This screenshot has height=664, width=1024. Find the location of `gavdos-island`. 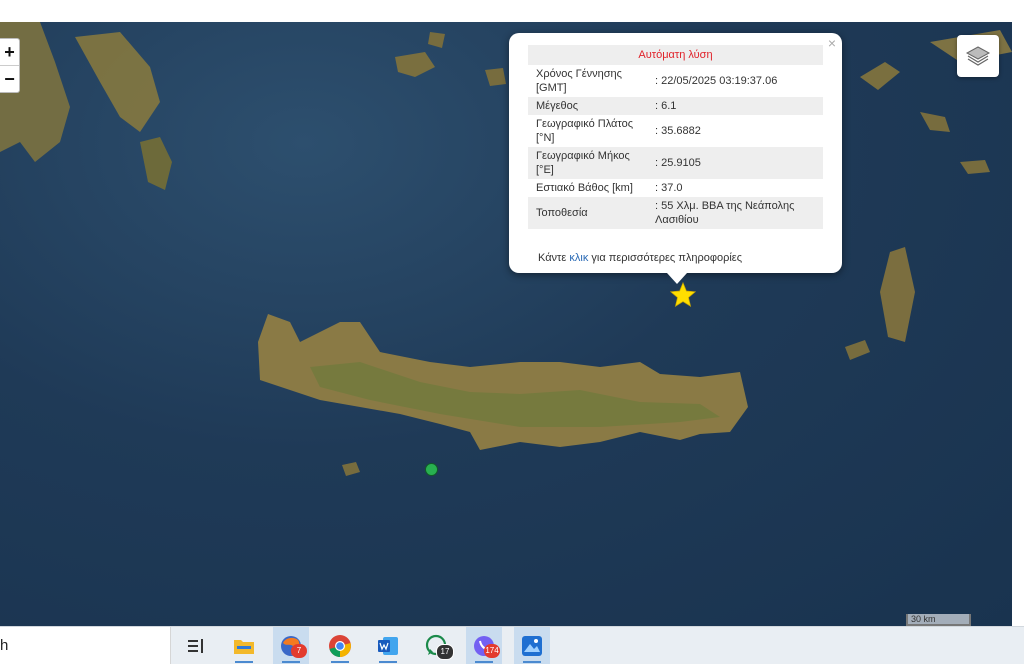

gavdos-island is located at coordinates (351, 469).